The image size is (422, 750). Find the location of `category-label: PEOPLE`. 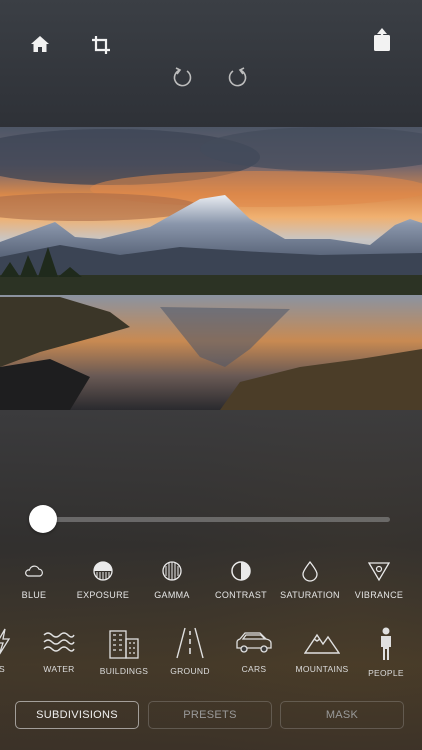

category-label: PEOPLE is located at coordinates (386, 673).